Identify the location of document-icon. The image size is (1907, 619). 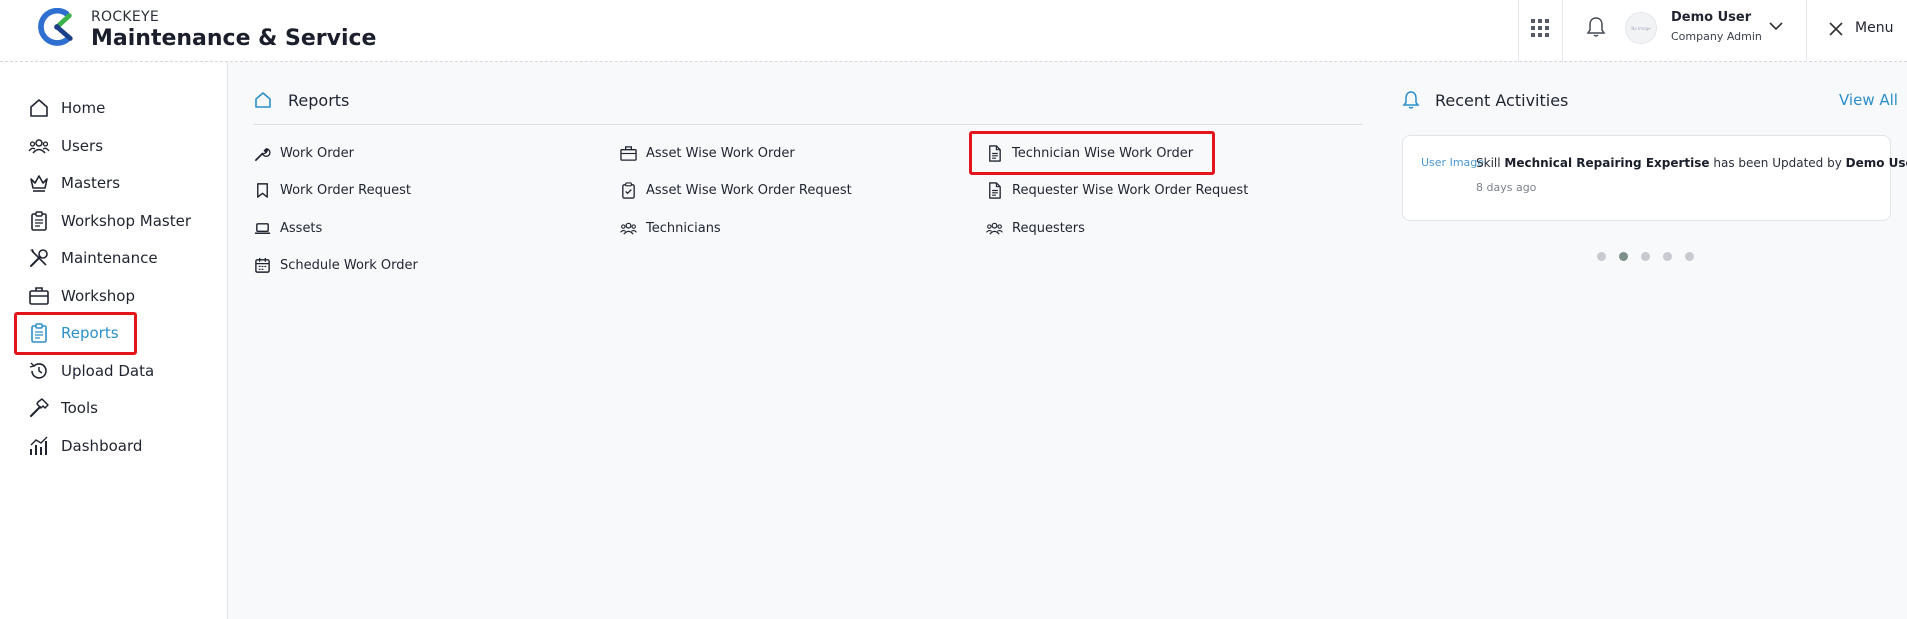
(995, 190).